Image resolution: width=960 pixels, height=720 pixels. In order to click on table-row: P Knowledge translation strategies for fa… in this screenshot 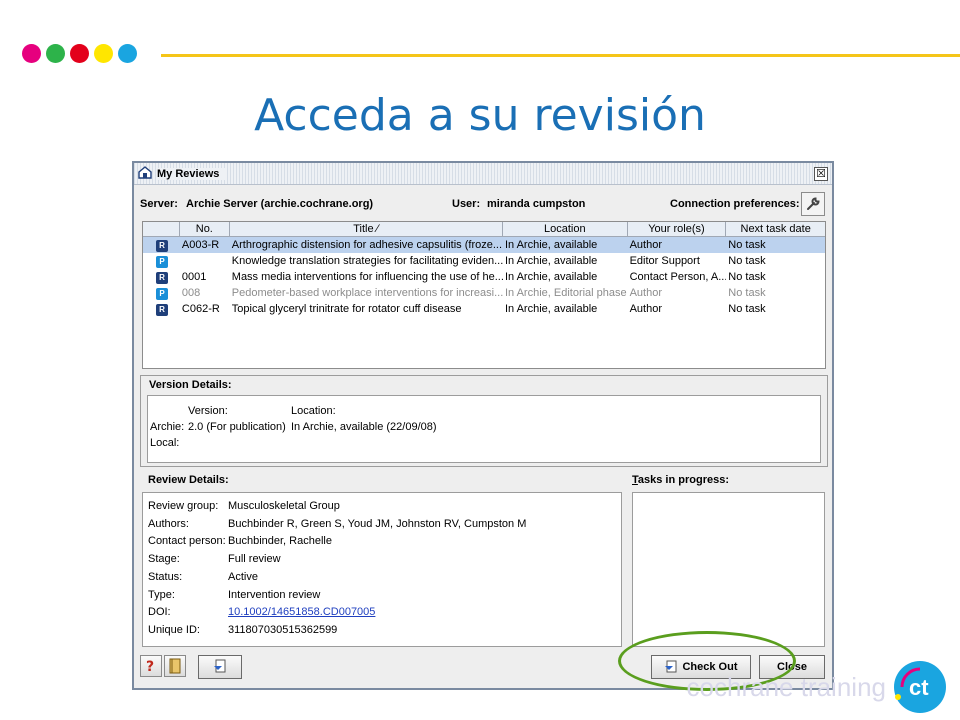, I will do `click(484, 261)`.